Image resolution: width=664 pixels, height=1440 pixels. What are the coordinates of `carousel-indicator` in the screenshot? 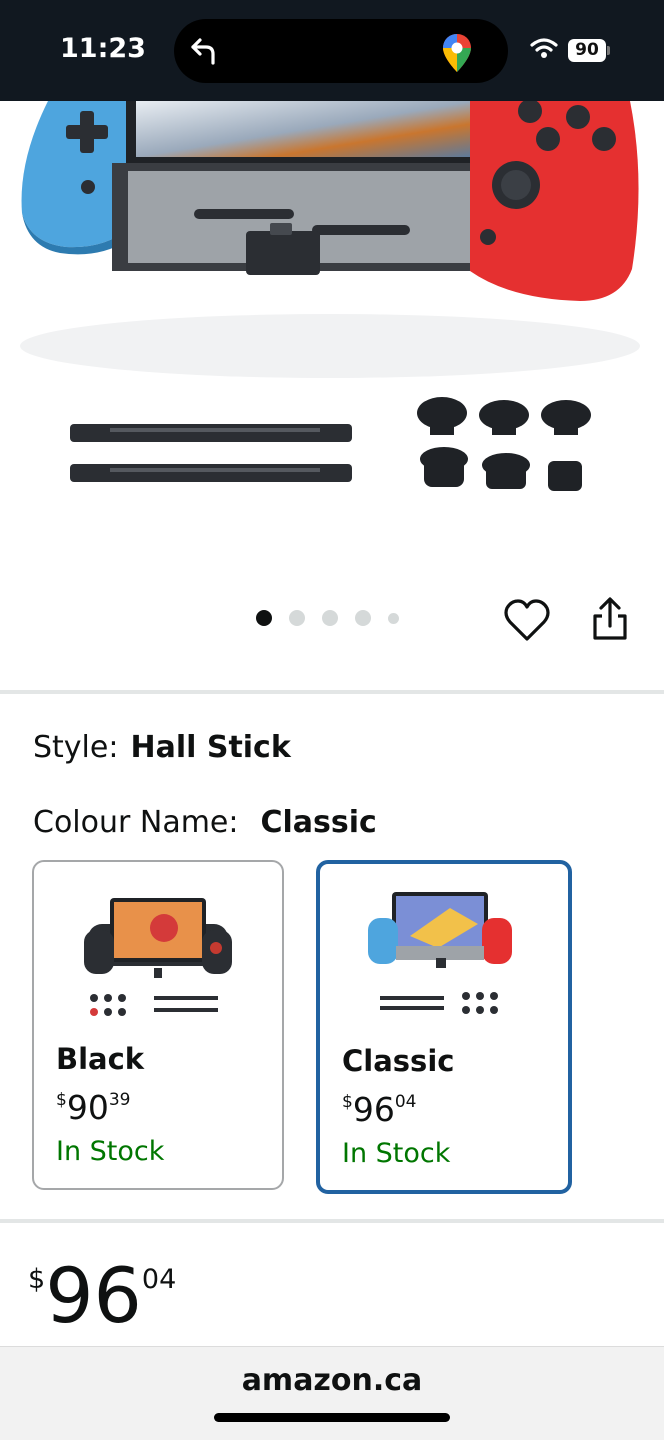 It's located at (336, 618).